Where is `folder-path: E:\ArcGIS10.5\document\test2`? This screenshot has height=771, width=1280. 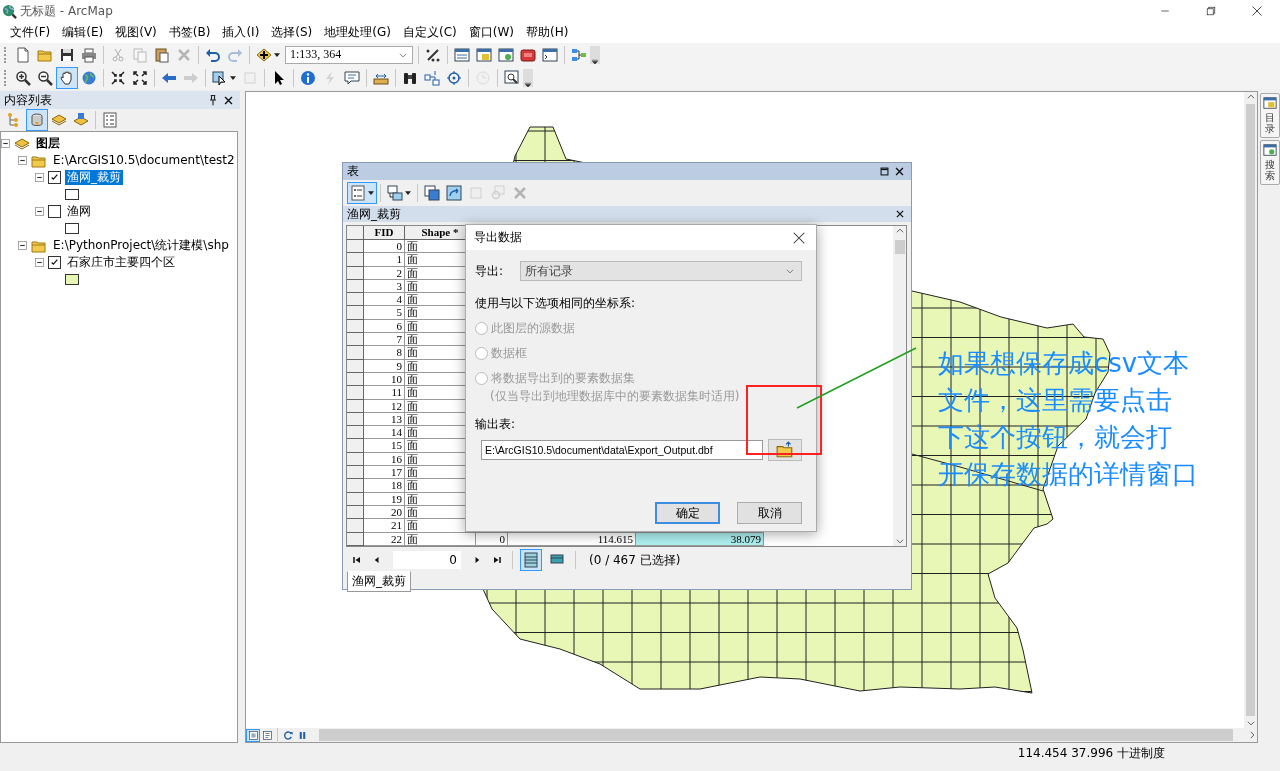 folder-path: E:\ArcGIS10.5\document\test2 is located at coordinates (144, 160).